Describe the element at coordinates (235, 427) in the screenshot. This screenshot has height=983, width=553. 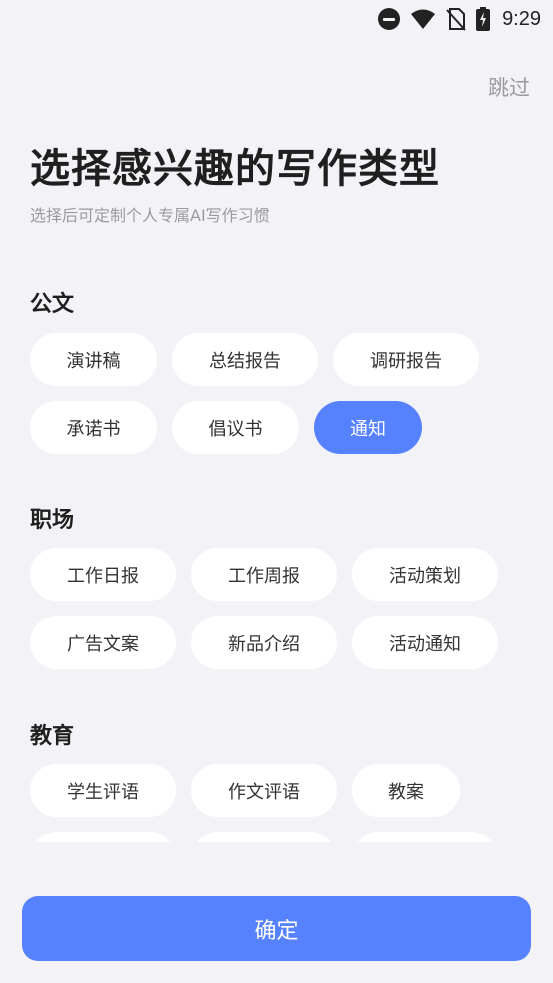
I see `chip-proposal: 倡议书` at that location.